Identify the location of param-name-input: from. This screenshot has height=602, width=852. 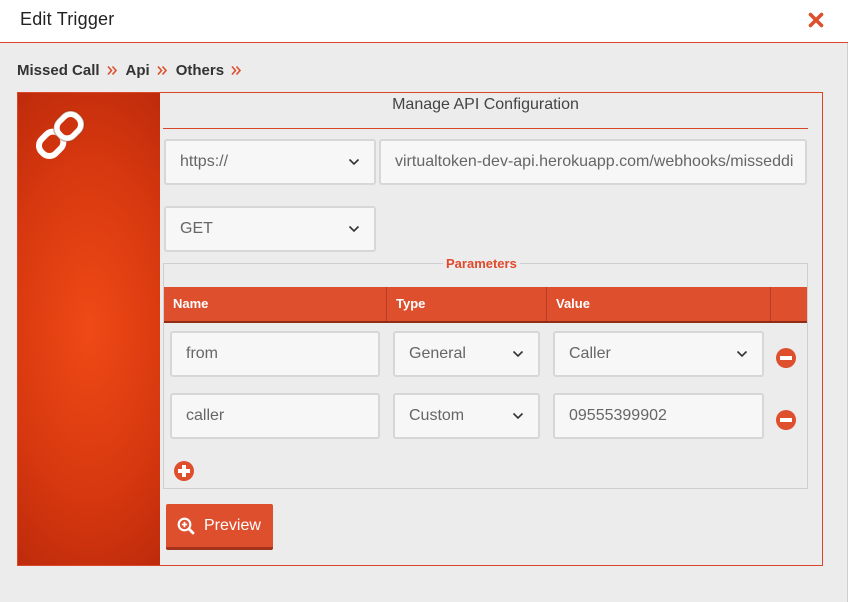
(275, 354).